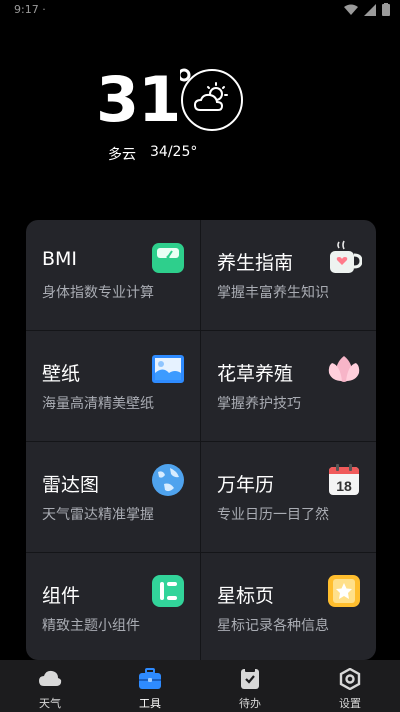 This screenshot has height=712, width=400. Describe the element at coordinates (113, 606) in the screenshot. I see `tool-widgets: 组件 精致主题小组件` at that location.